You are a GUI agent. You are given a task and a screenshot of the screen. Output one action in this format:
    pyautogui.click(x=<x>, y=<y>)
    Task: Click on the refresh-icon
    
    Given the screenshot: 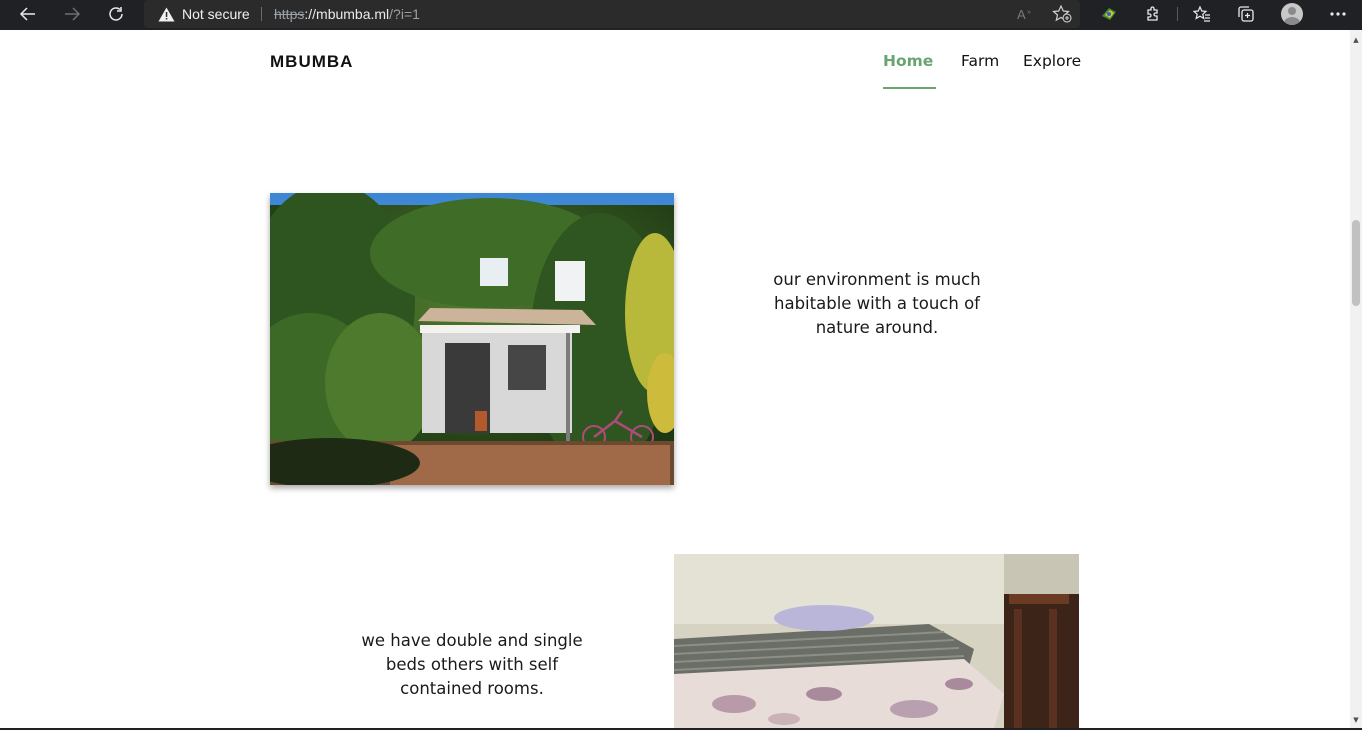 What is the action you would take?
    pyautogui.click(x=116, y=14)
    